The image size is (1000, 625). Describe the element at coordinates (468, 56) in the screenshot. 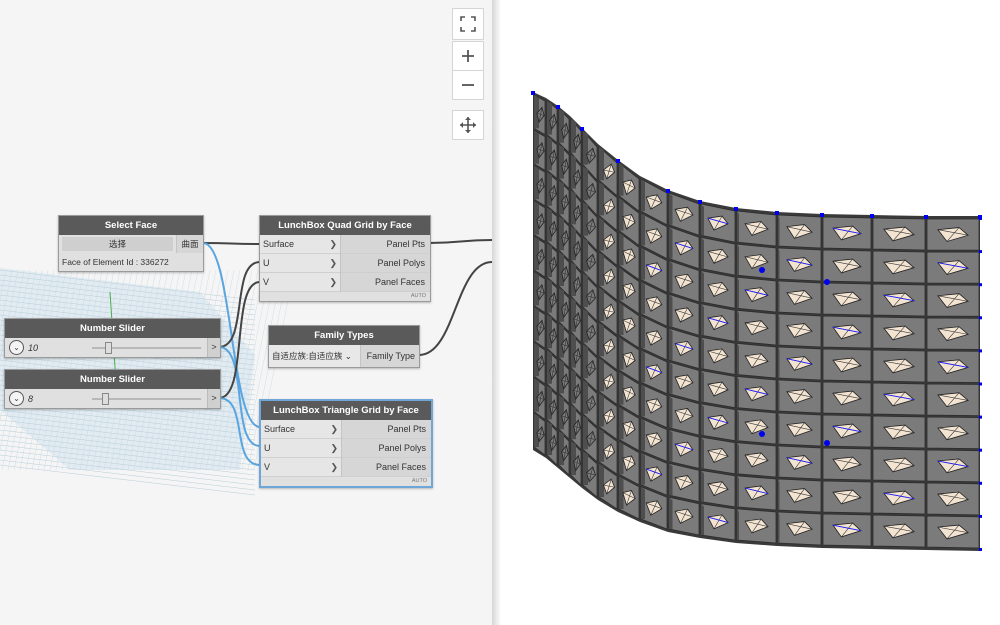

I see `zoom-in-button` at that location.